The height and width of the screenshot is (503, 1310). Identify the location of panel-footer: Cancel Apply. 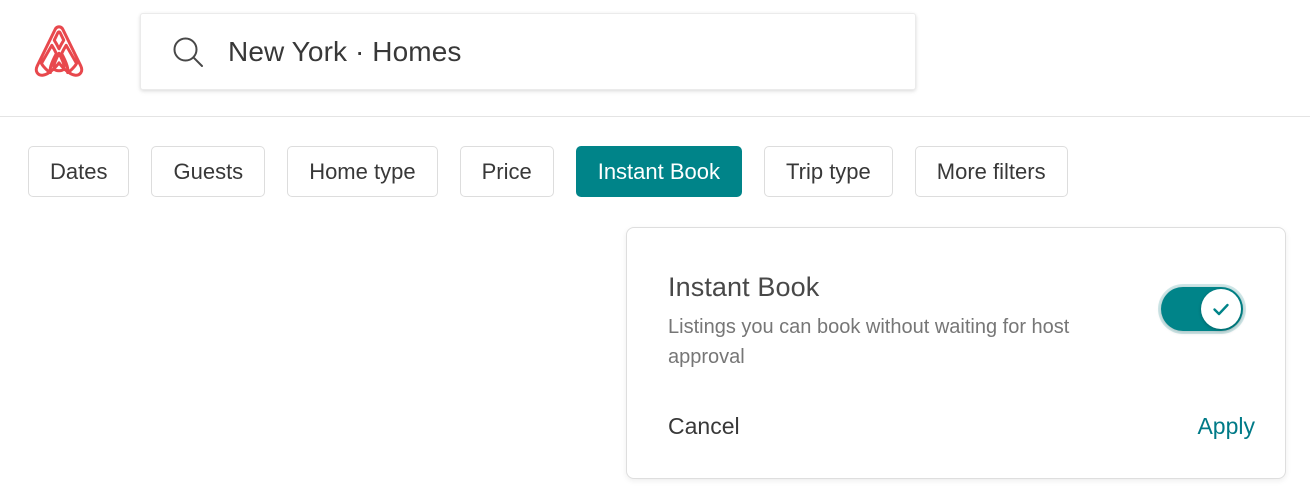
(961, 426).